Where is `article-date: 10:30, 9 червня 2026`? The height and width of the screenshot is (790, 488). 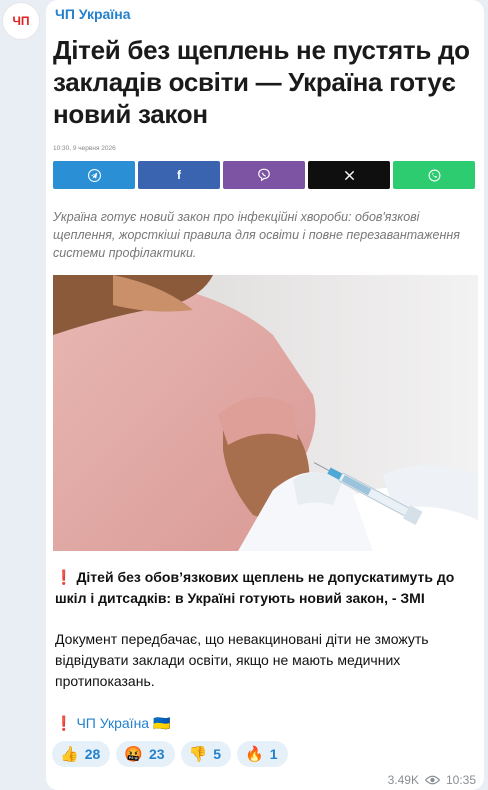 article-date: 10:30, 9 червня 2026 is located at coordinates (84, 148).